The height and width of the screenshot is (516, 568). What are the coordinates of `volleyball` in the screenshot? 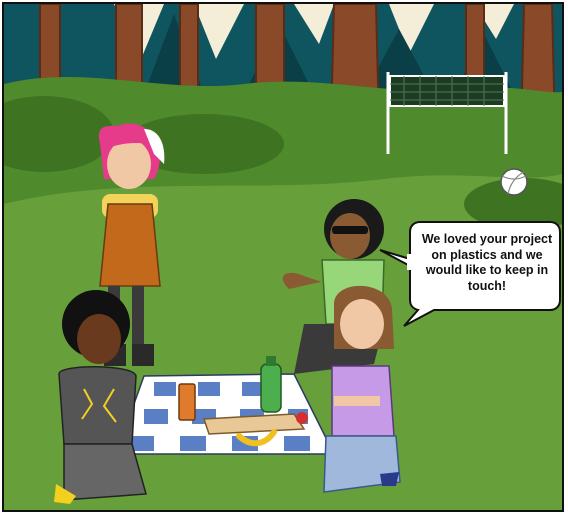 It's located at (514, 182).